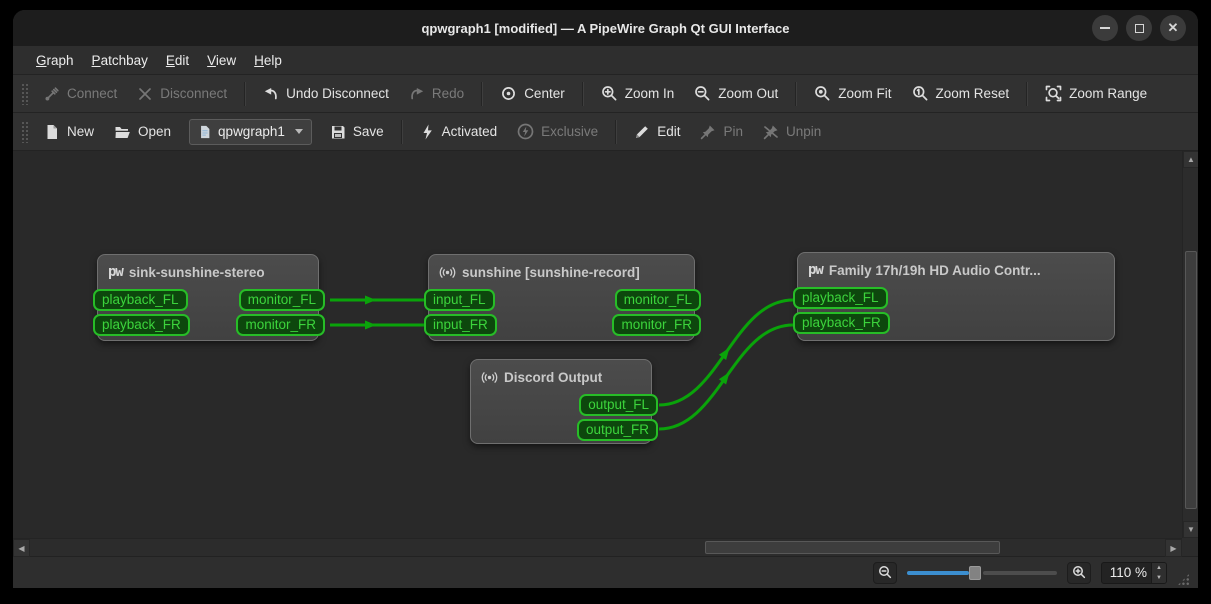  I want to click on scroll-right-icon: ▶, so click(1173, 548).